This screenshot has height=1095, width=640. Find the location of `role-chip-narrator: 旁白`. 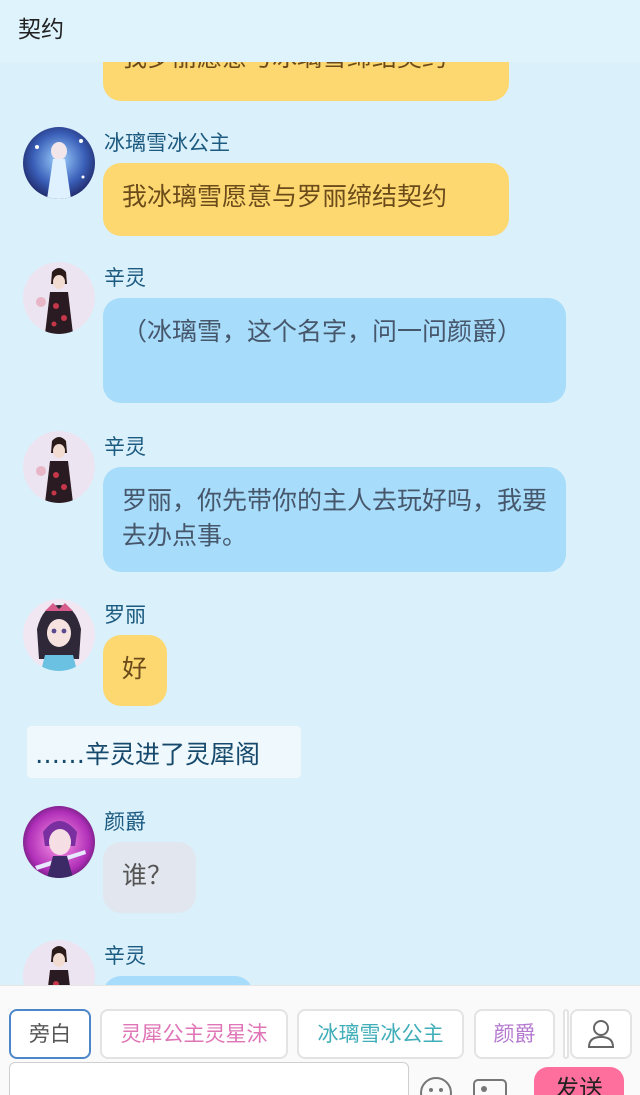

role-chip-narrator: 旁白 is located at coordinates (50, 1034).